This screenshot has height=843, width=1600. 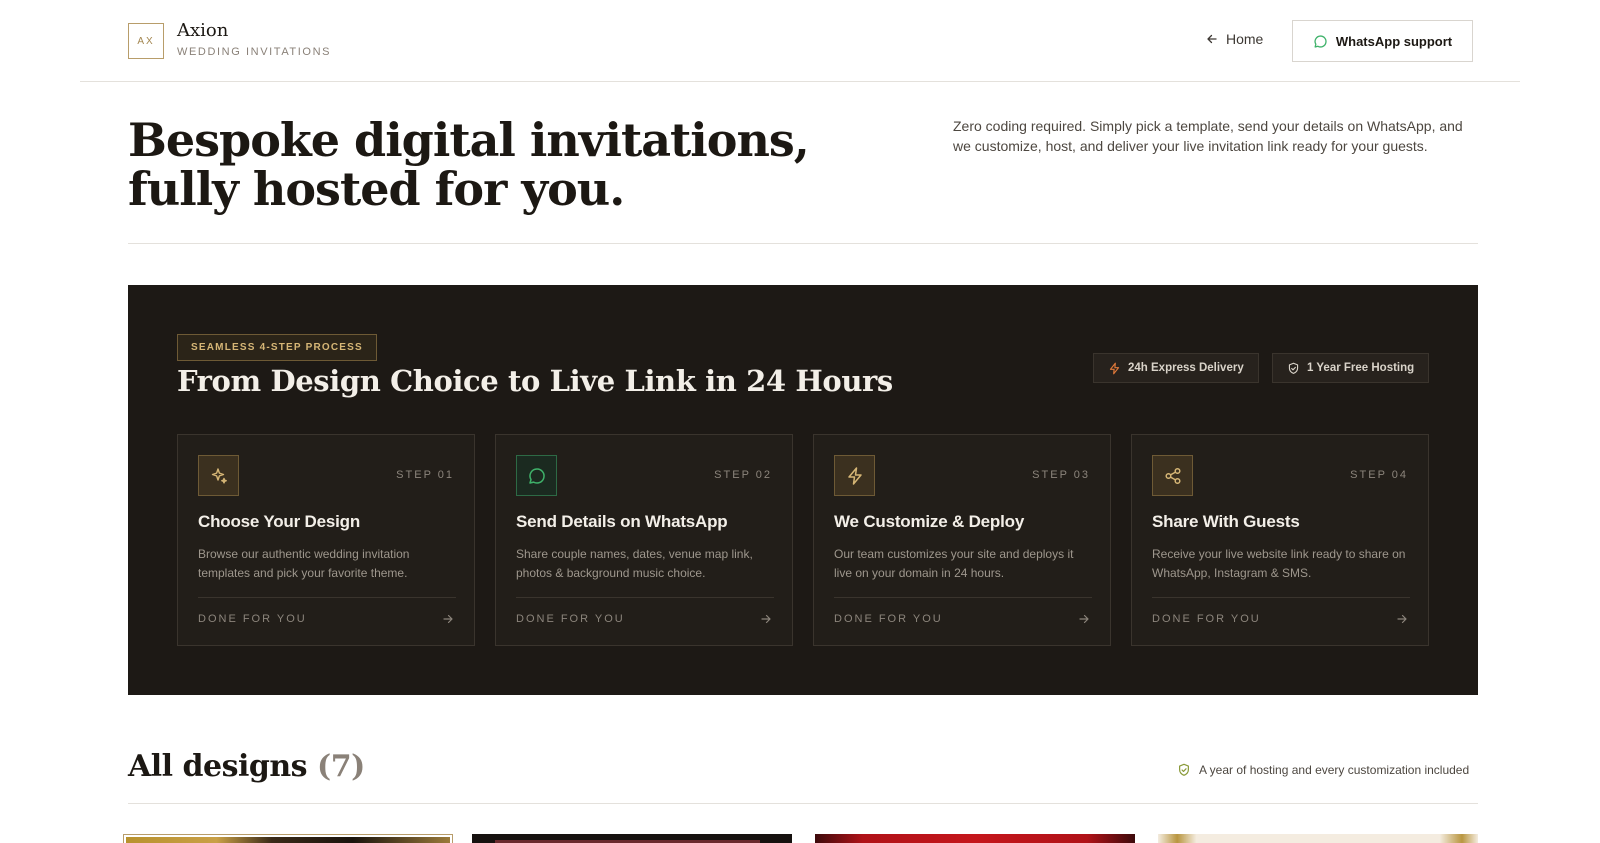 I want to click on step-number: STEP 01, so click(x=425, y=475).